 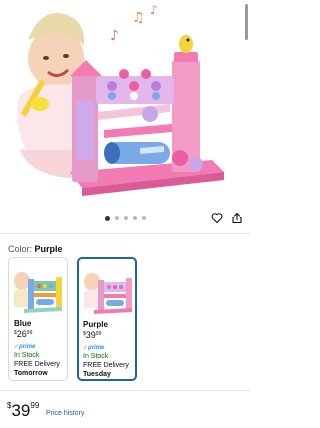 I want to click on share-icon, so click(x=237, y=218).